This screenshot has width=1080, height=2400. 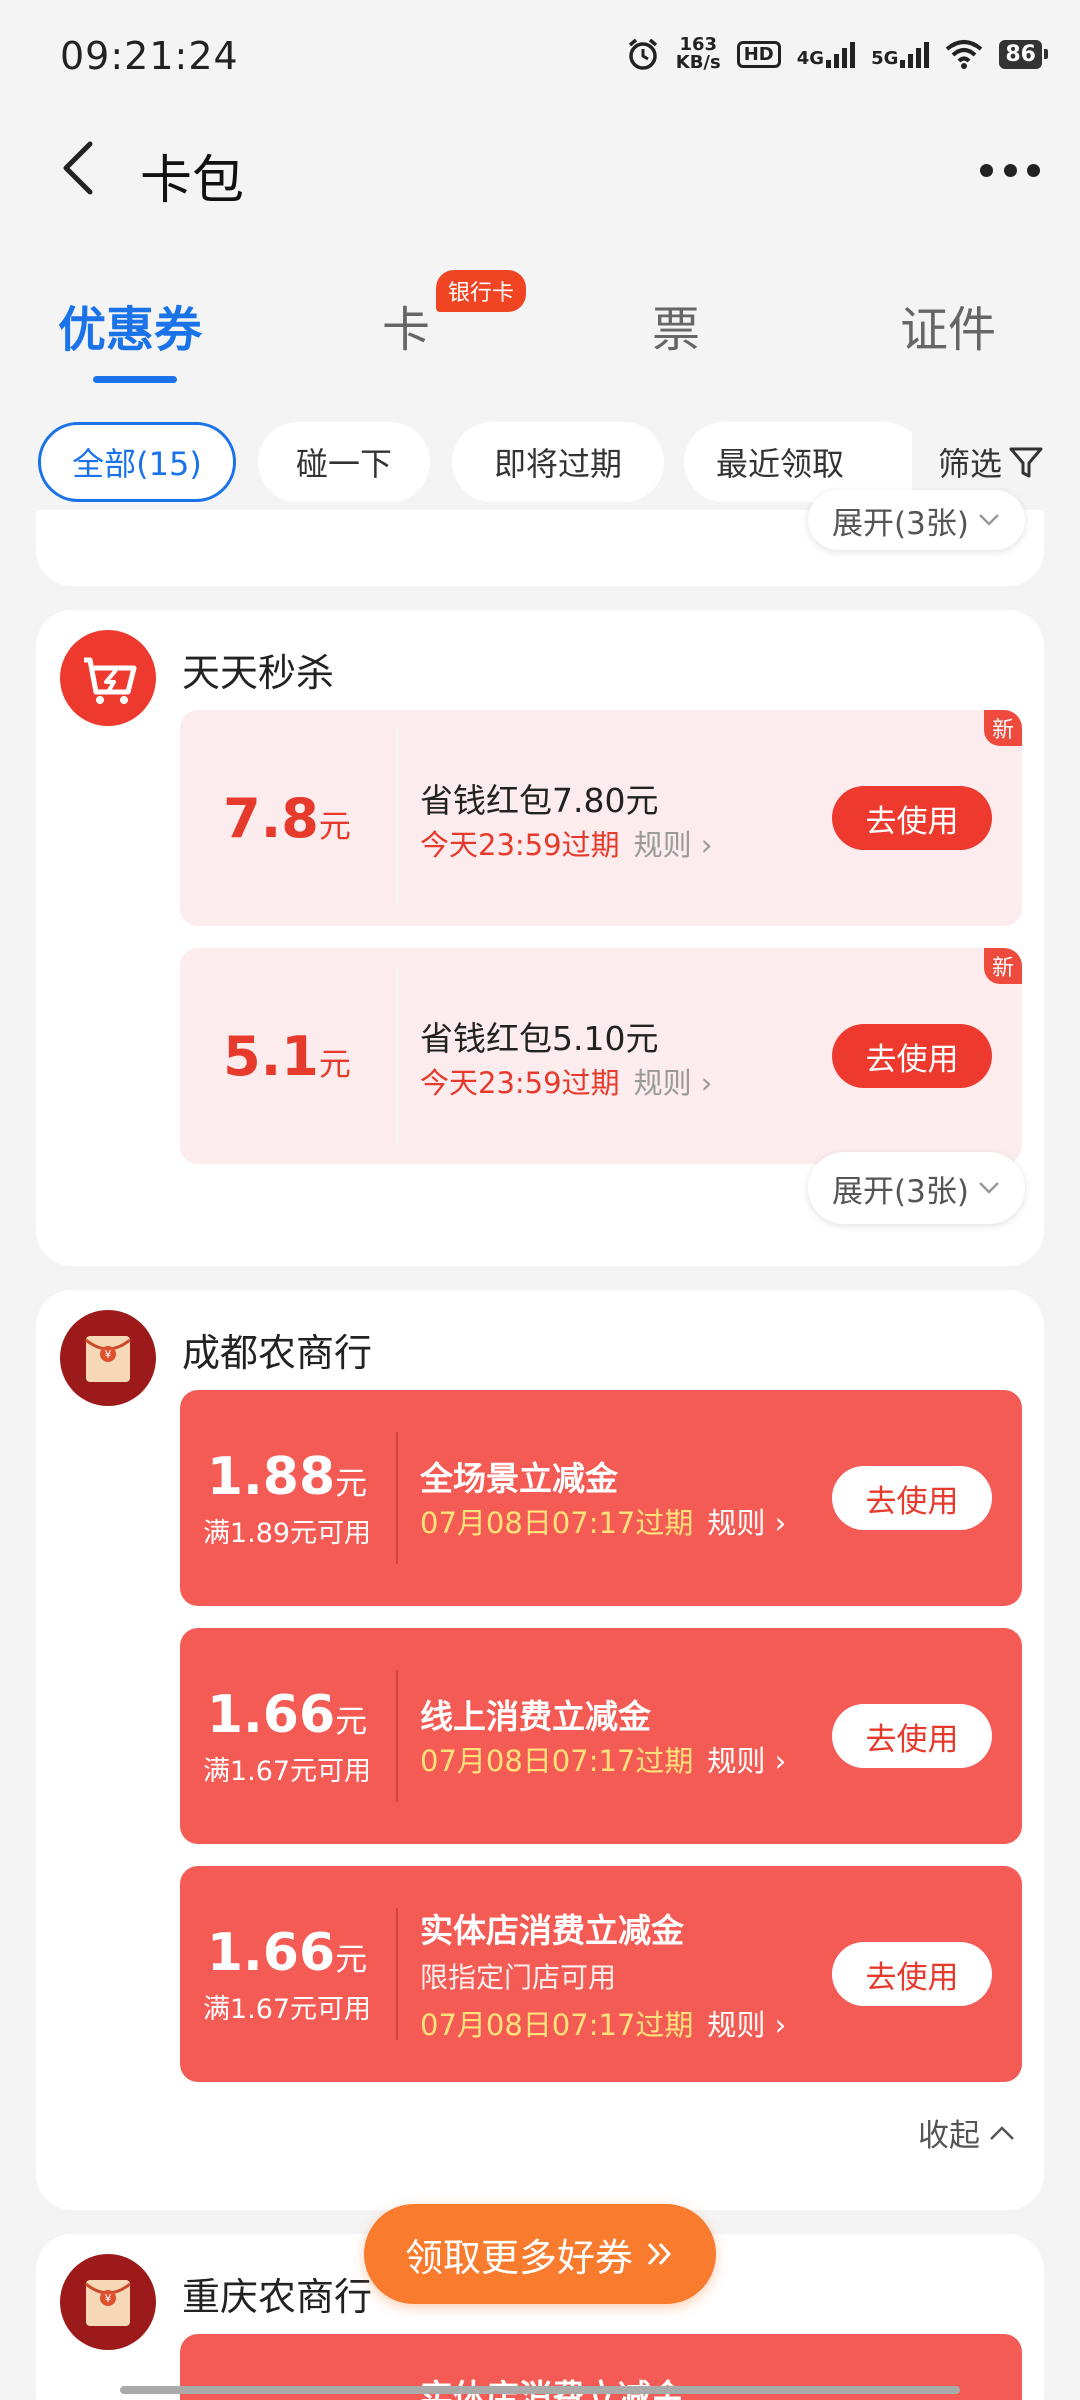 I want to click on coupon-title: 省钱红包5.10元, so click(x=539, y=1038).